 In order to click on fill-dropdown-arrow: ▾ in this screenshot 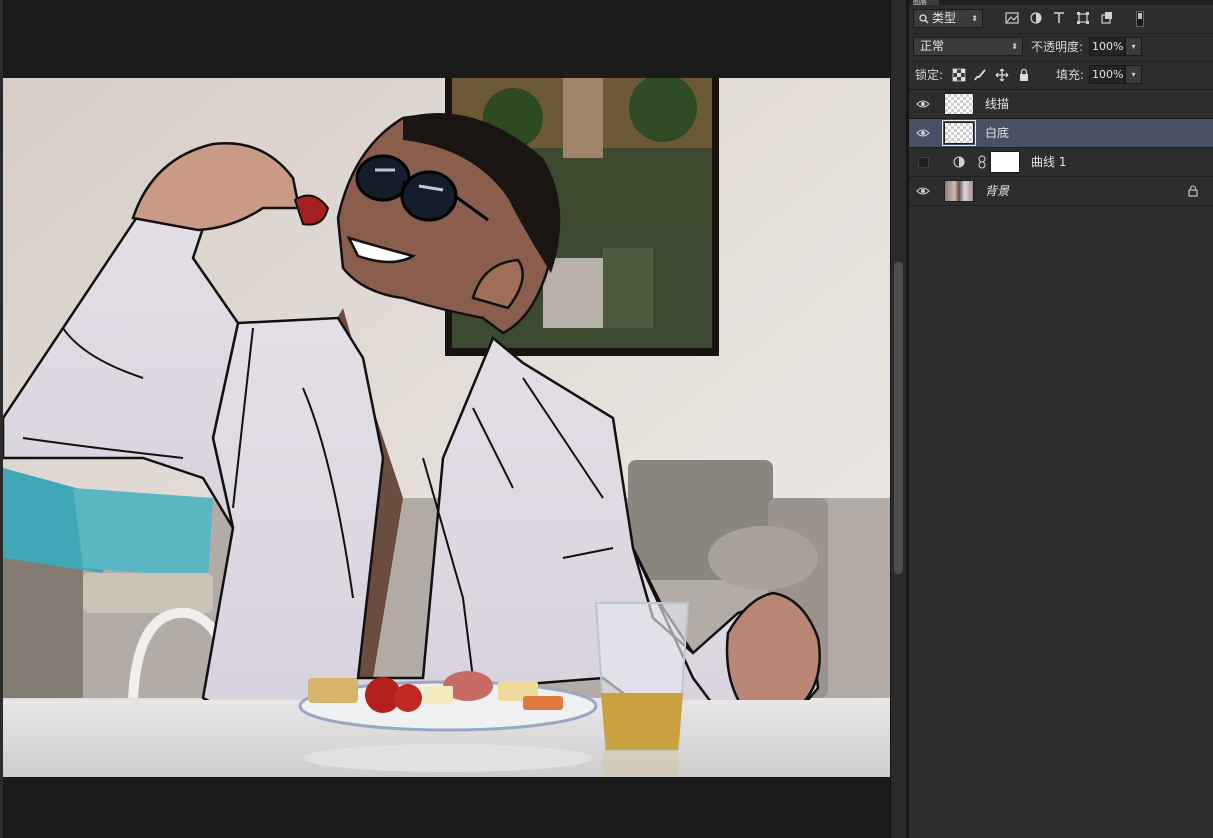, I will do `click(1133, 74)`.